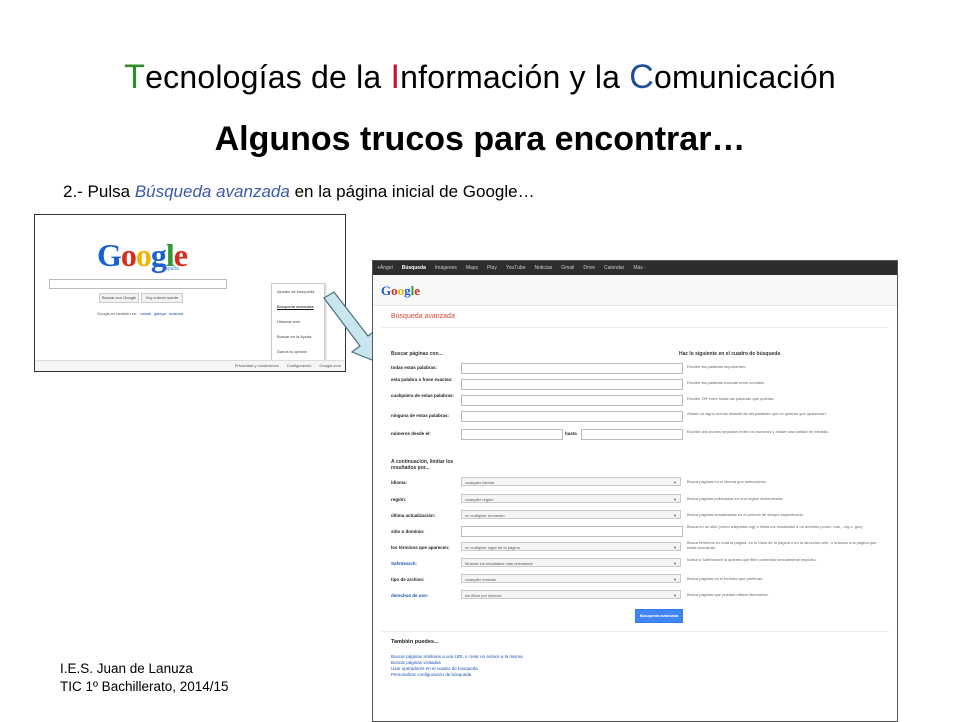 The width and height of the screenshot is (960, 722). Describe the element at coordinates (160, 313) in the screenshot. I see `language-link: galego` at that location.